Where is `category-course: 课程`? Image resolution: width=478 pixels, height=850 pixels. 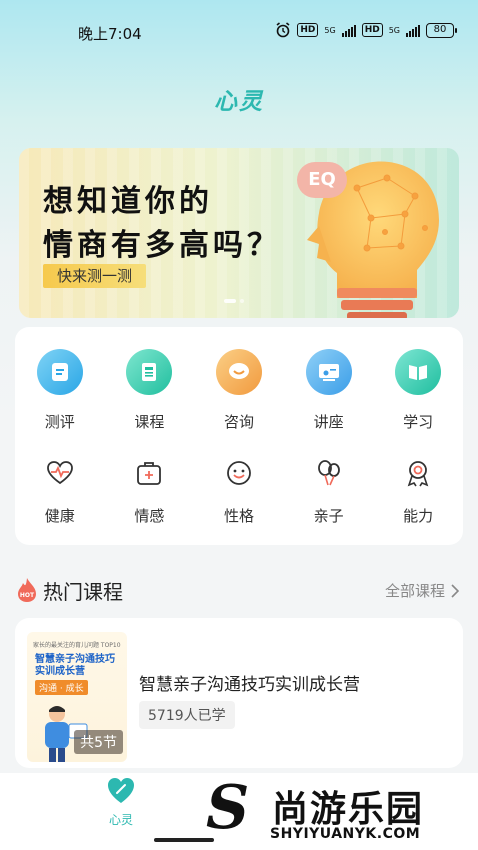
category-course: 课程 is located at coordinates (150, 390).